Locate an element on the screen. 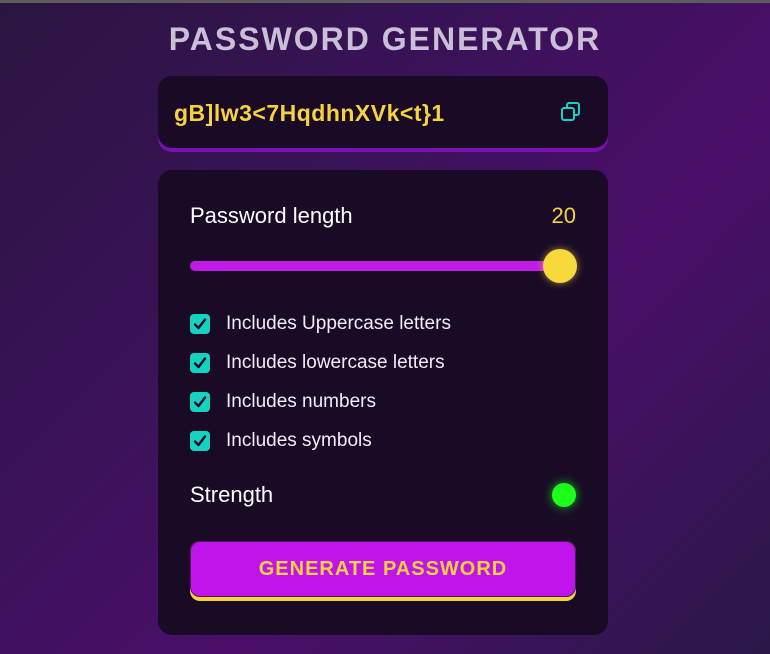  numbers-label: Includes numbers is located at coordinates (301, 401).